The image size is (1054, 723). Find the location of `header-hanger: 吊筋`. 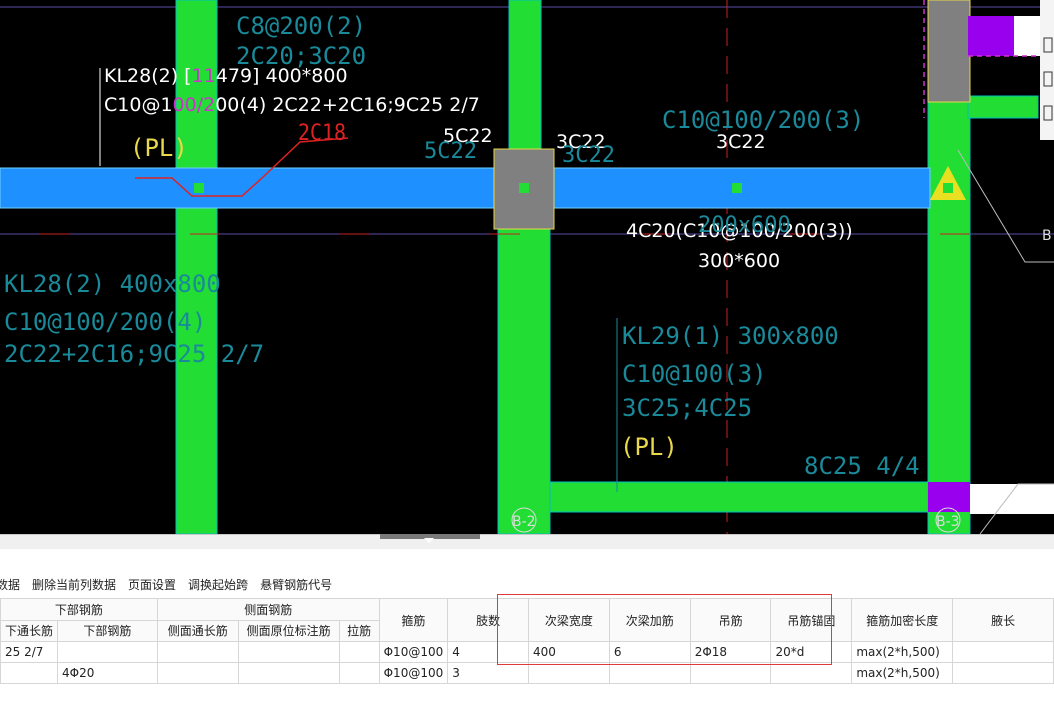

header-hanger: 吊筋 is located at coordinates (730, 620).